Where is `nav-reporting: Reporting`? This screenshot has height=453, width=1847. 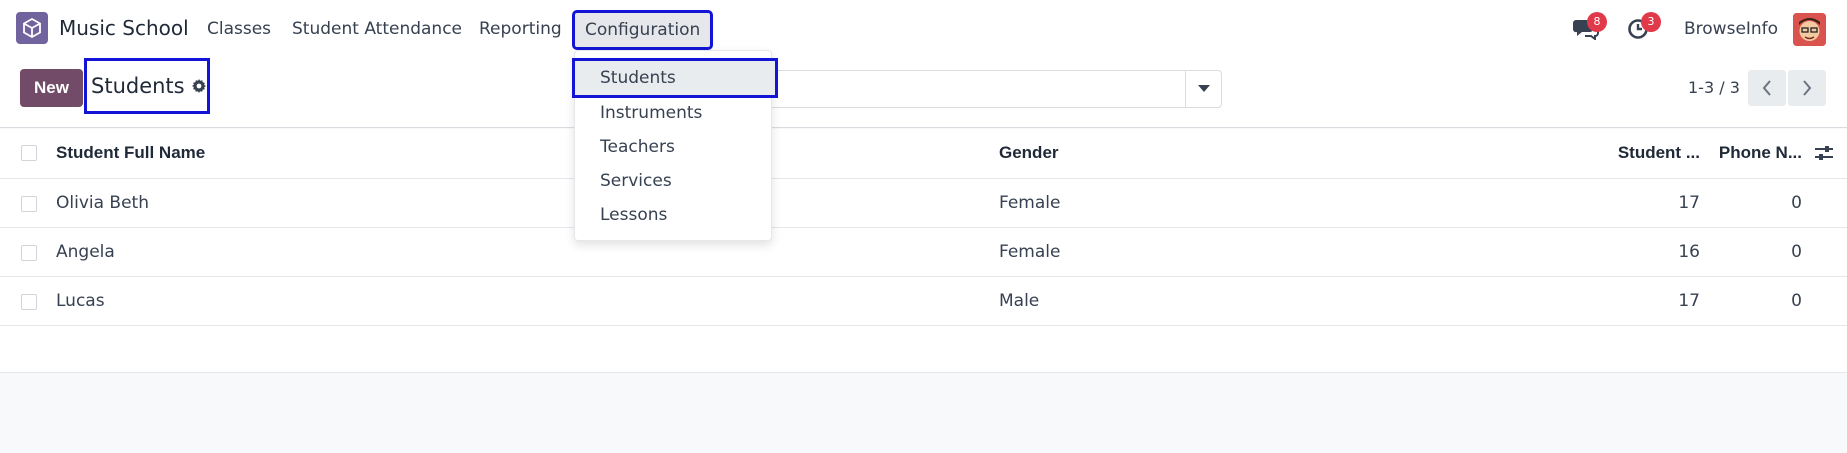
nav-reporting: Reporting is located at coordinates (520, 29).